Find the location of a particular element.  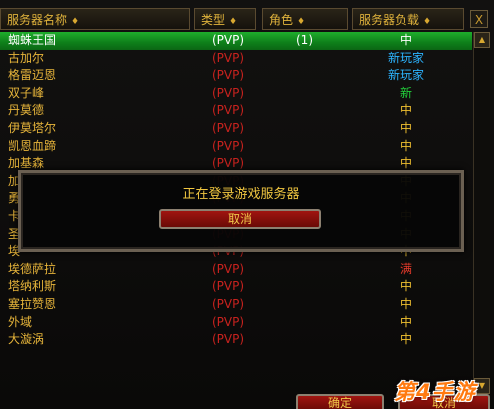

realm-row: 双子峰 (PVP) 新 is located at coordinates (236, 94).